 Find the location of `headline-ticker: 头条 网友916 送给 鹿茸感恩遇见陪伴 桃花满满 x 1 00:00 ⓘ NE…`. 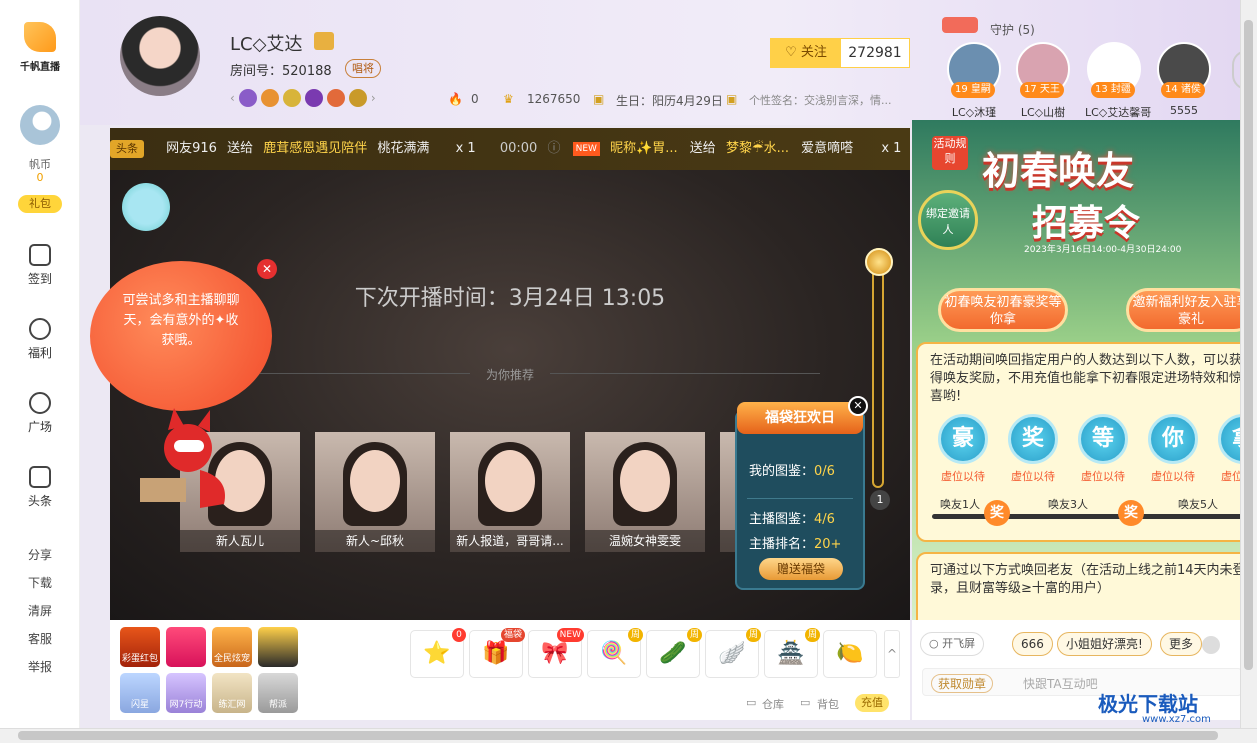

headline-ticker: 头条 网友916 送给 鹿茸感恩遇见陪伴 桃花满满 x 1 00:00 ⓘ NE… is located at coordinates (510, 149).